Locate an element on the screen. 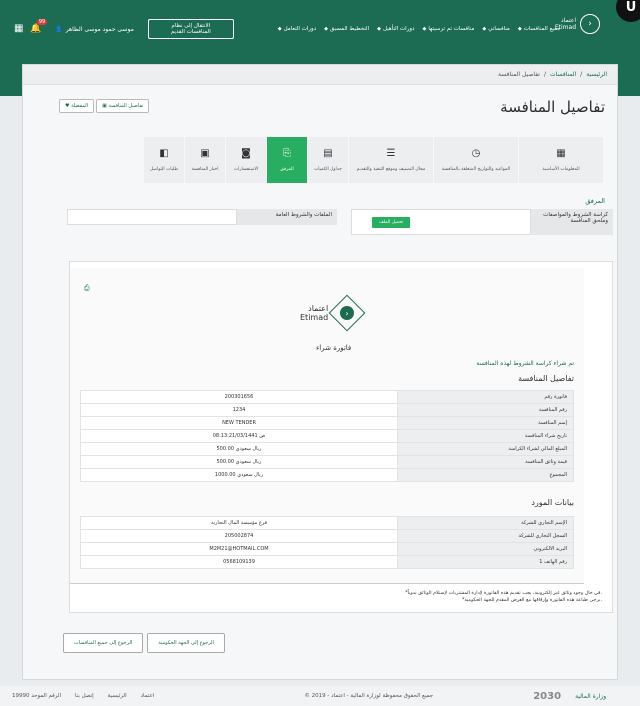  row-value: 1000.00 ريال سعودي is located at coordinates (239, 475).